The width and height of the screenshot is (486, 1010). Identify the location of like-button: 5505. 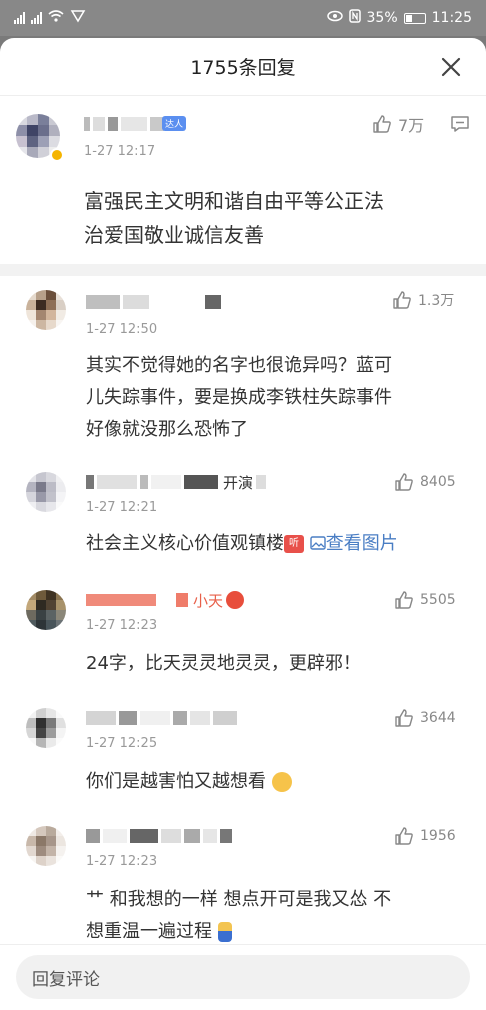
(425, 600).